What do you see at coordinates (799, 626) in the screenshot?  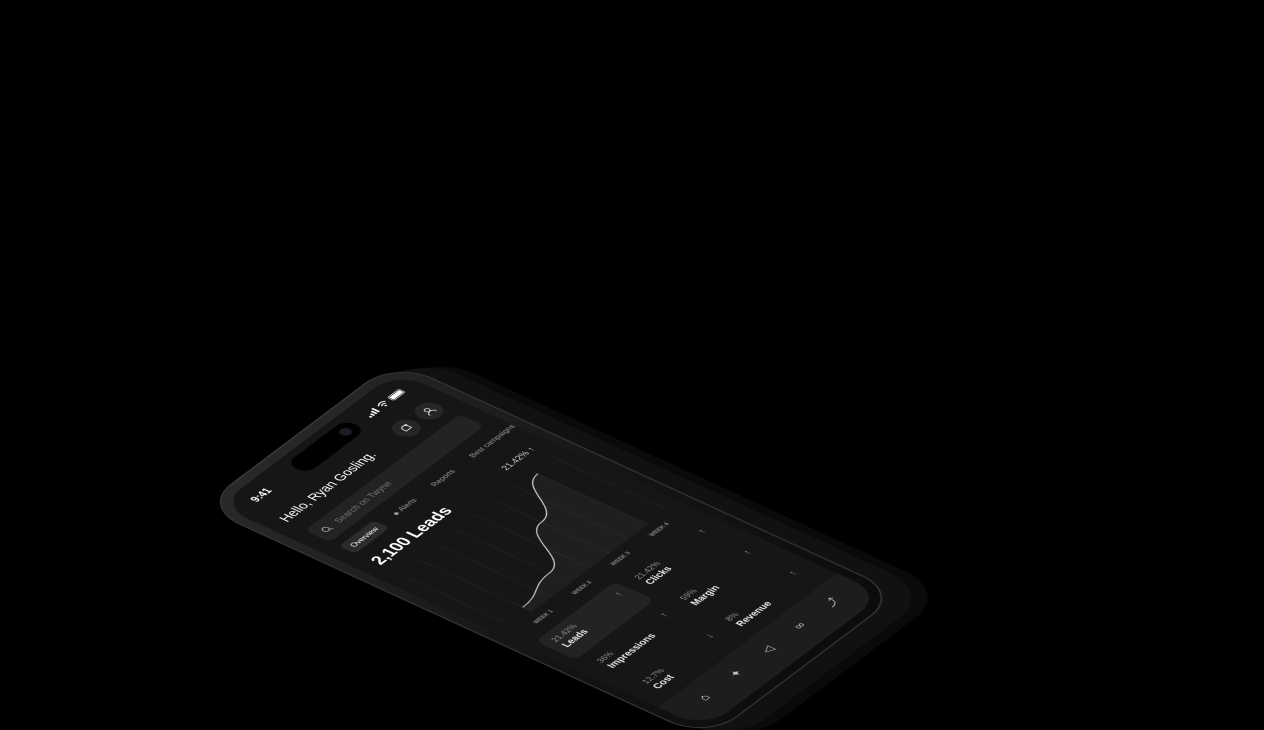 I see `glasses-icon: ∞` at bounding box center [799, 626].